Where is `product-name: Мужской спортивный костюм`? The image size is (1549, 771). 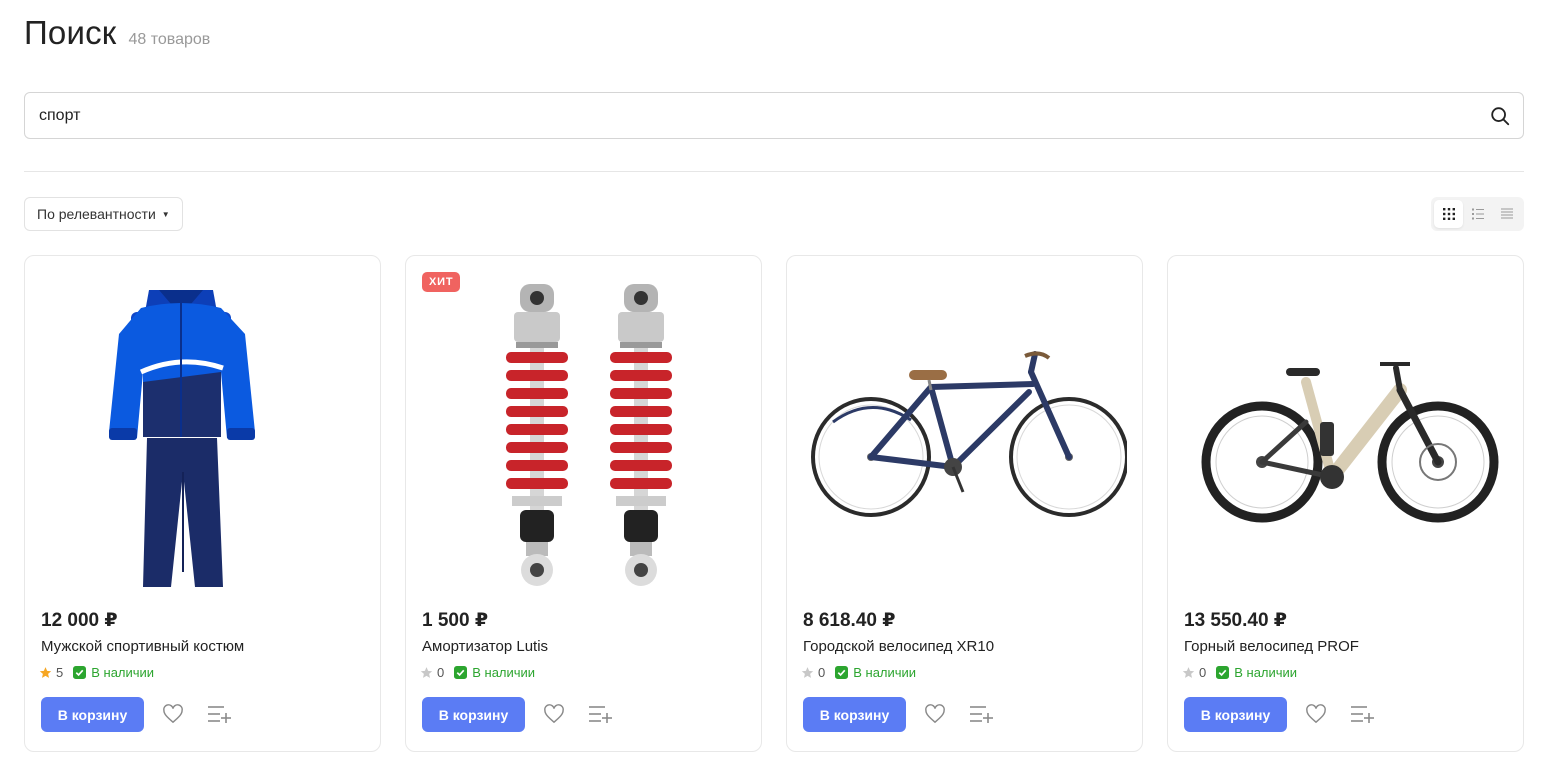 product-name: Мужской спортивный костюм is located at coordinates (142, 646).